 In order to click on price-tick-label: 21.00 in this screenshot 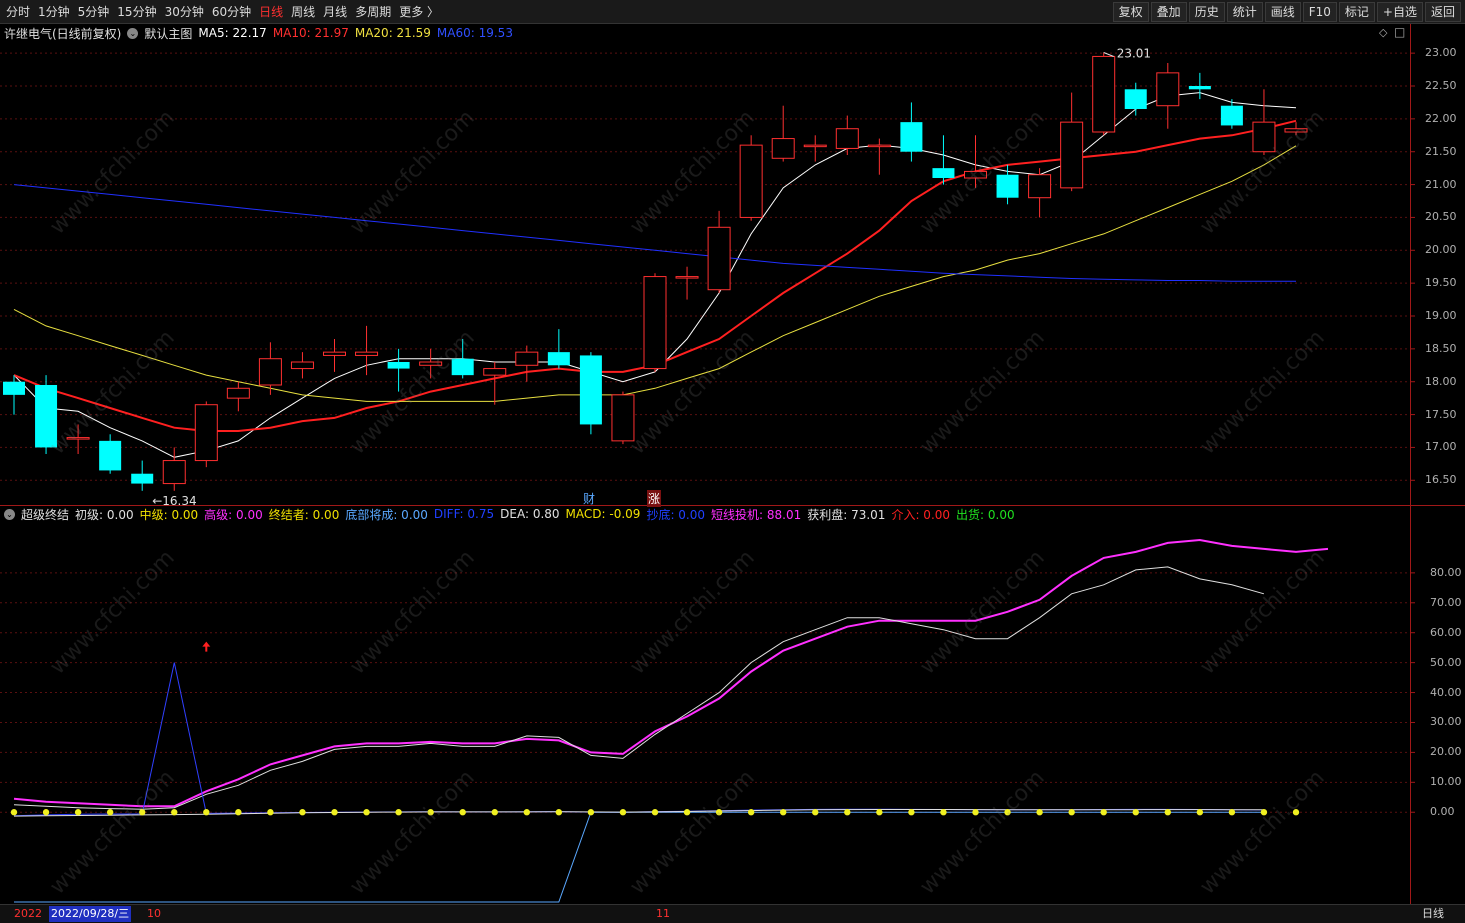, I will do `click(1441, 184)`.